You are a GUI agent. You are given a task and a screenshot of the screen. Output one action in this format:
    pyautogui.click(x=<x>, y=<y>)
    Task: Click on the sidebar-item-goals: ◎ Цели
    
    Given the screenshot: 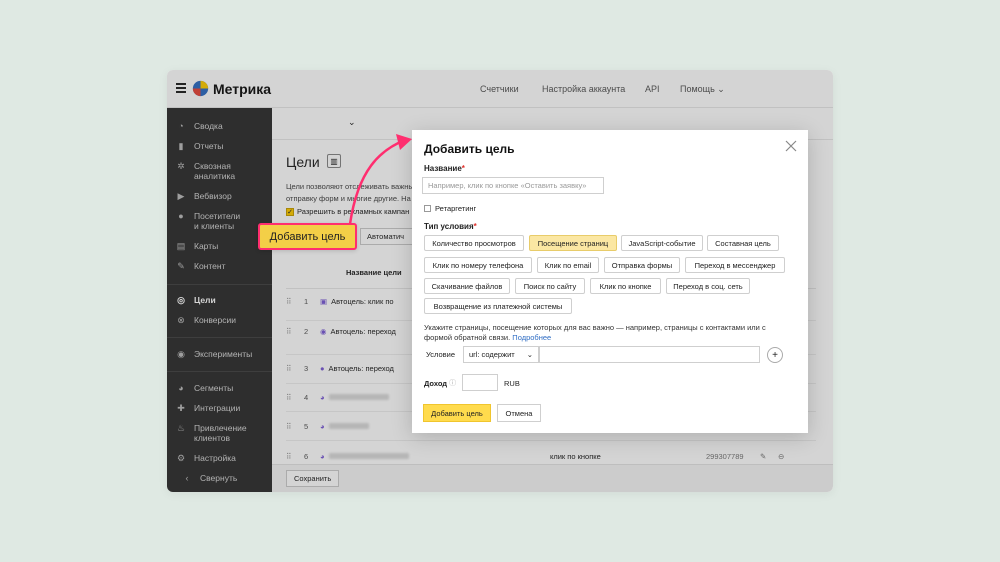 What is the action you would take?
    pyautogui.click(x=219, y=300)
    